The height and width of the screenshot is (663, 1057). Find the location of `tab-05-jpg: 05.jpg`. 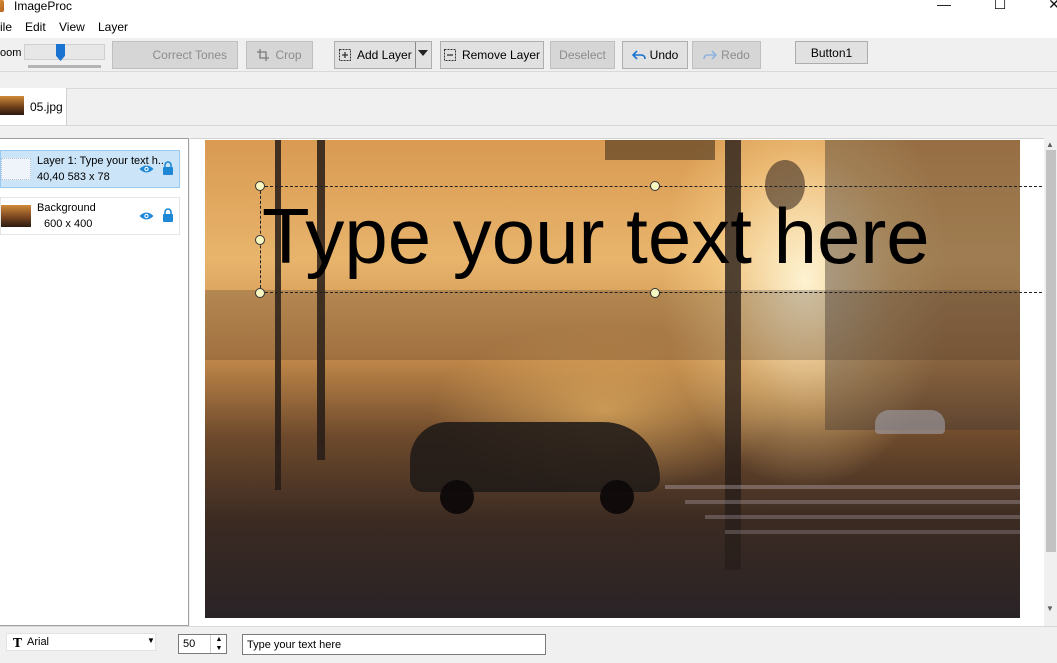

tab-05-jpg: 05.jpg is located at coordinates (33, 106).